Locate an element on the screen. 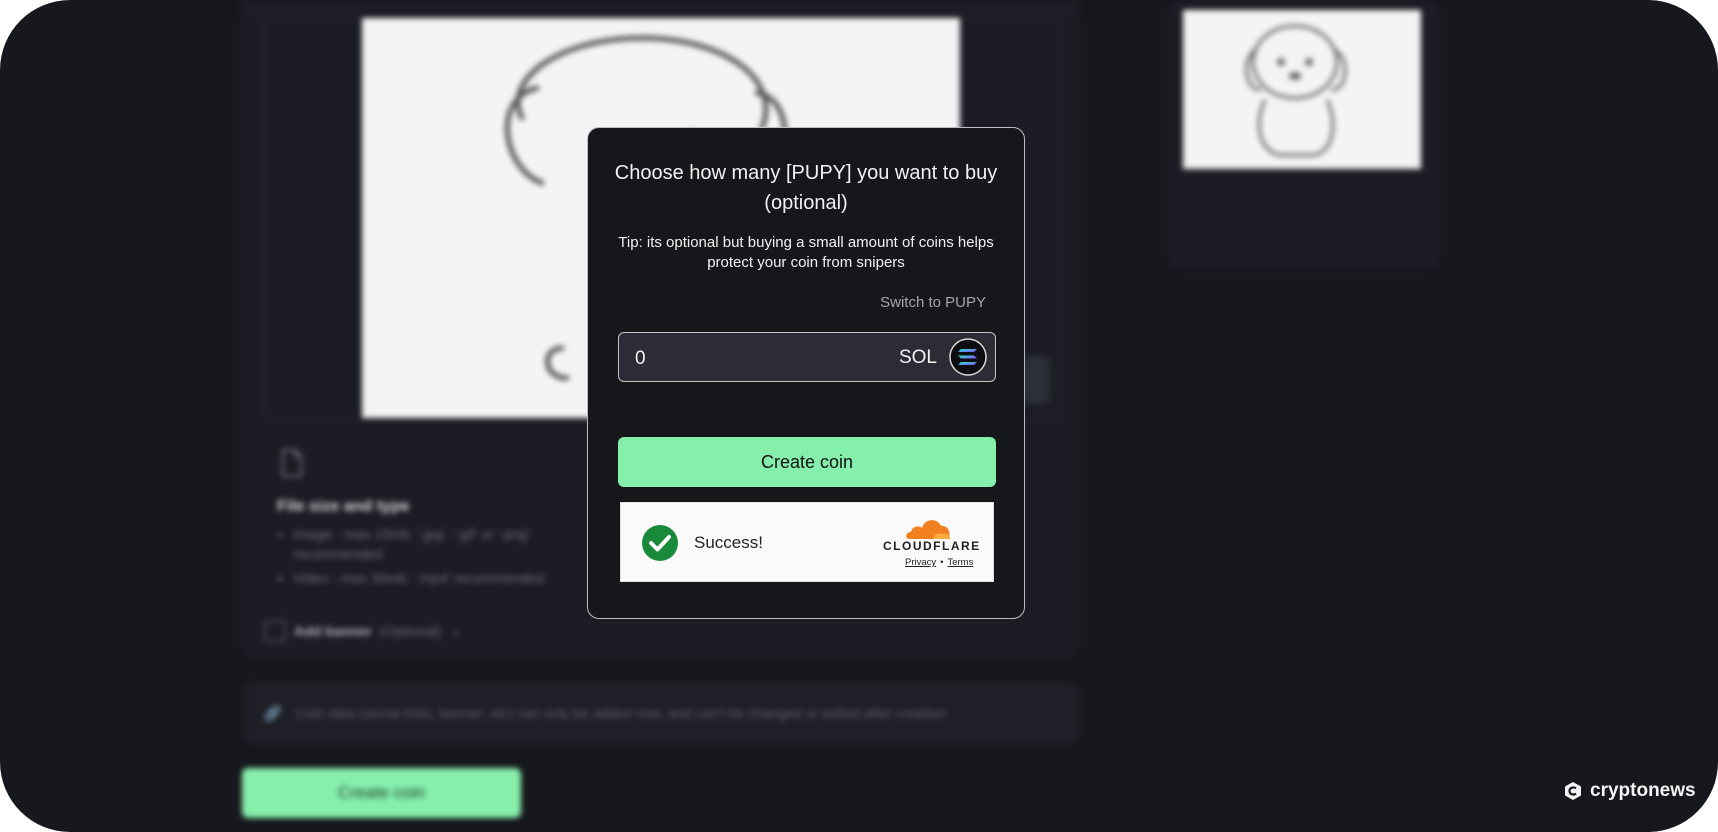 This screenshot has height=832, width=1718. cryptonews-logo-icon is located at coordinates (1573, 791).